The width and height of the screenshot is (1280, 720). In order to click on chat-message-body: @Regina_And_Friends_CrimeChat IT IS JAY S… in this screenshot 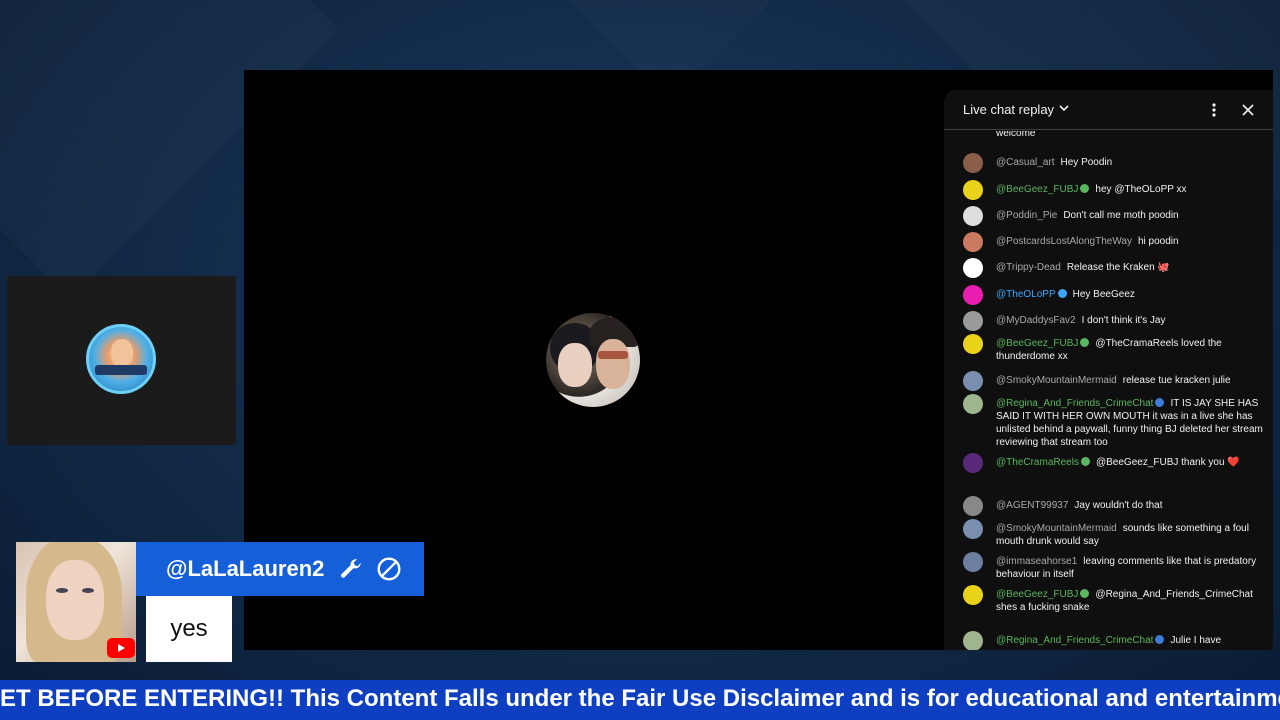, I will do `click(1129, 423)`.